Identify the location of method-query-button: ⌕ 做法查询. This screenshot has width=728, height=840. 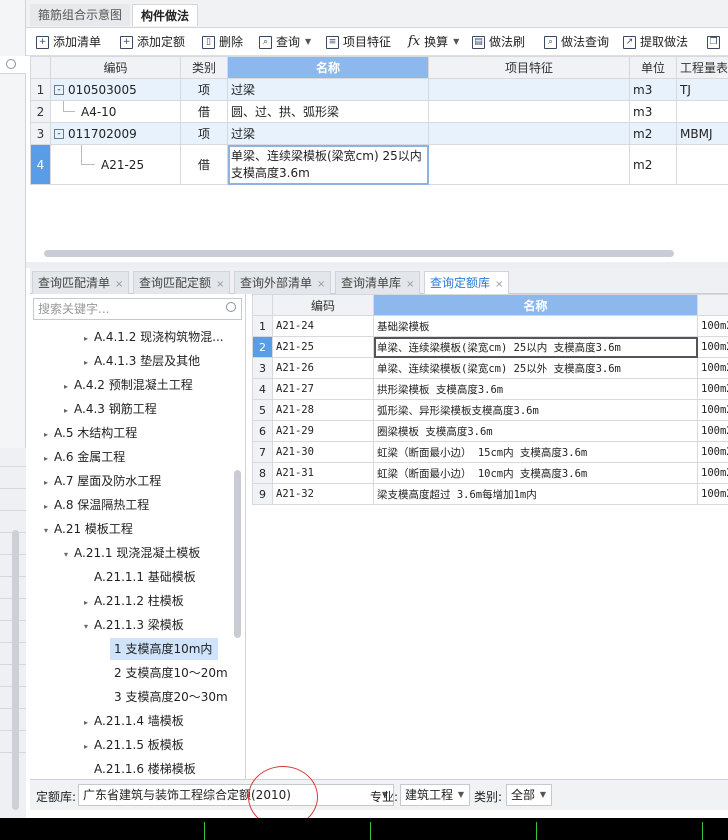
(576, 42).